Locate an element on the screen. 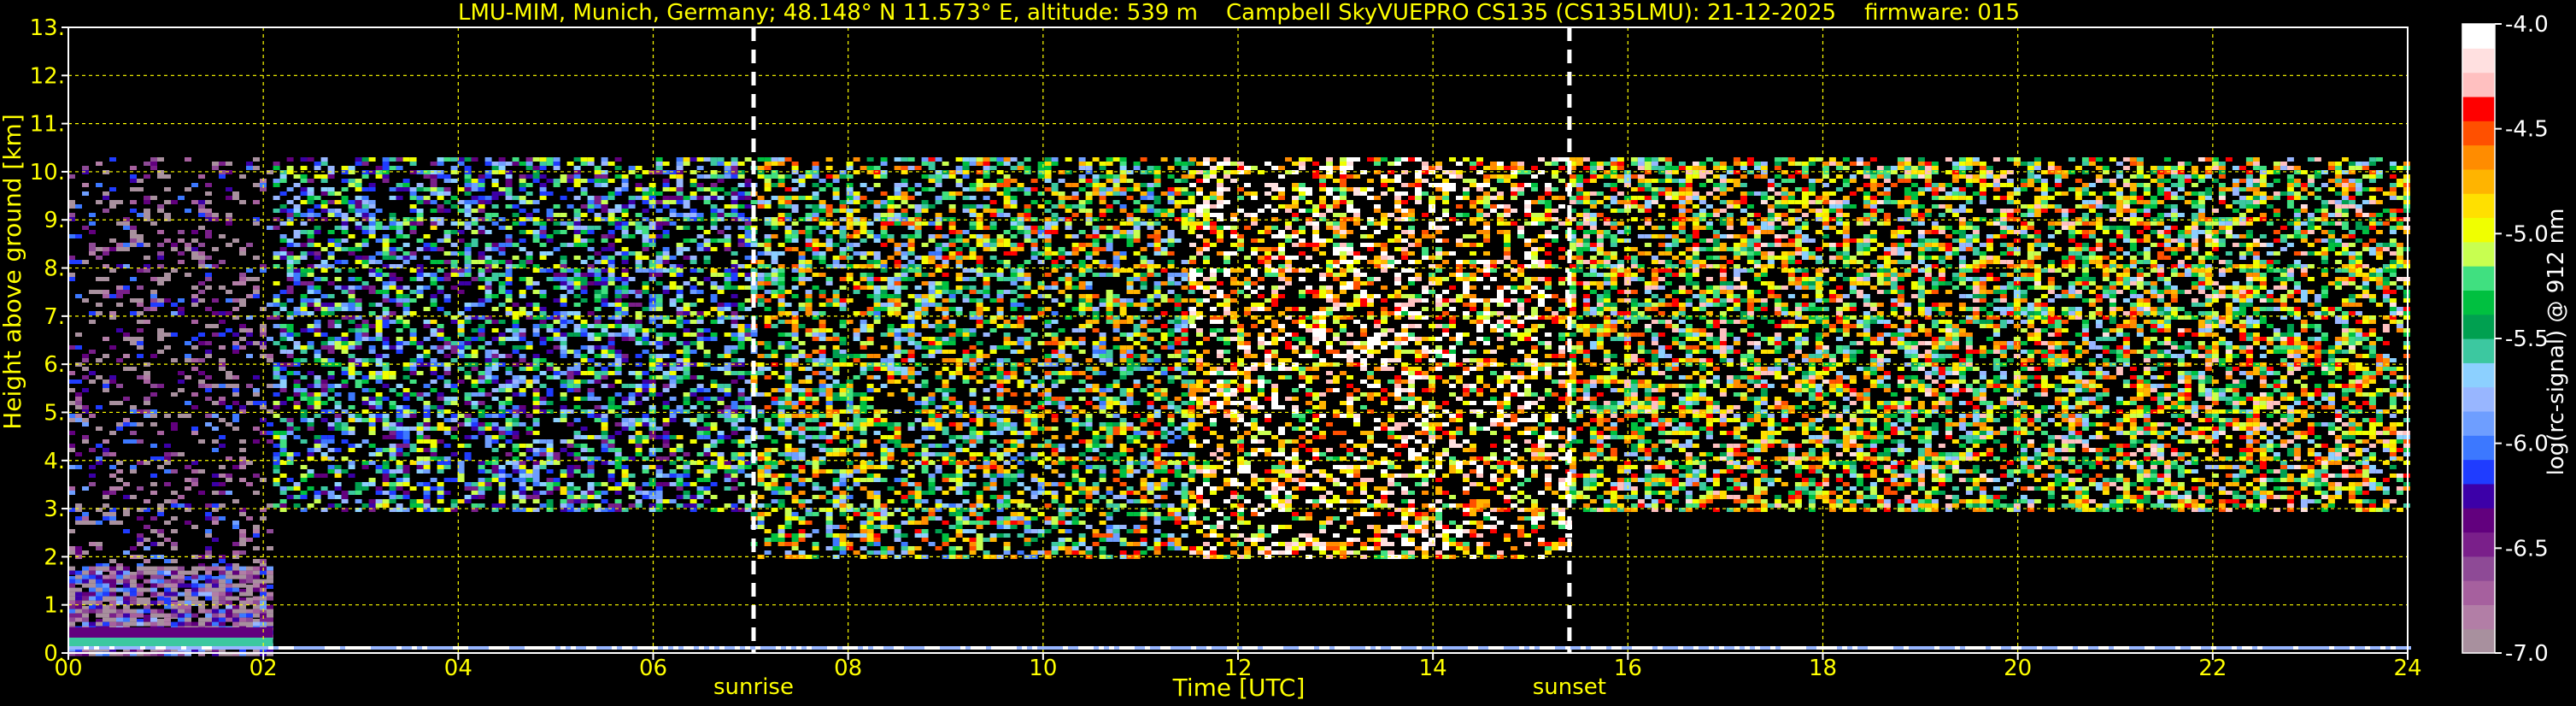  marker-label-sunrise: sunrise is located at coordinates (753, 687).